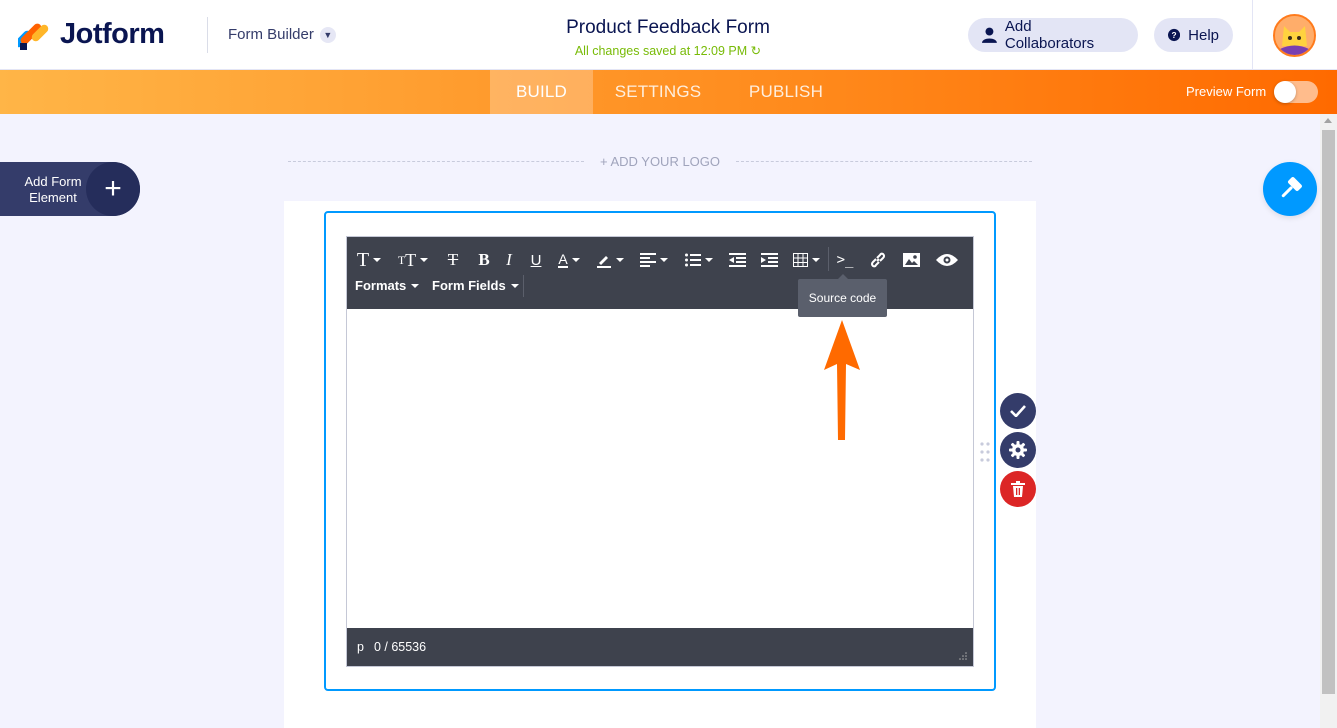  I want to click on plus-icon: +, so click(113, 189).